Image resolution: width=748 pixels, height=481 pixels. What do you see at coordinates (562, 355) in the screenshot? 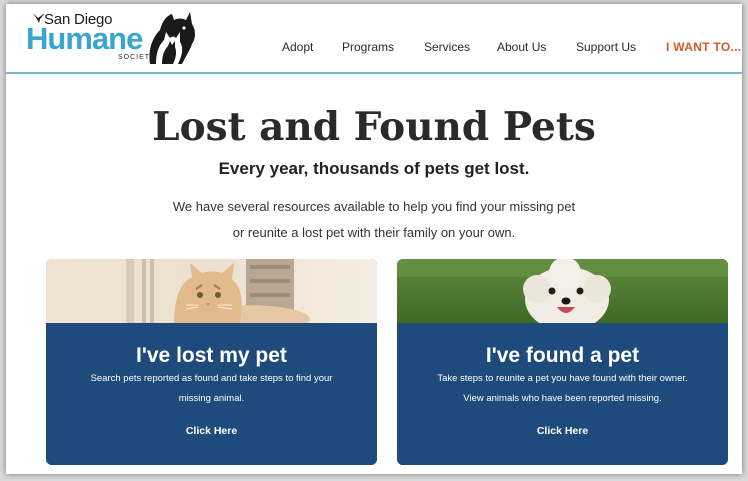
I see `found-pet-card-title: I've found a pet` at bounding box center [562, 355].